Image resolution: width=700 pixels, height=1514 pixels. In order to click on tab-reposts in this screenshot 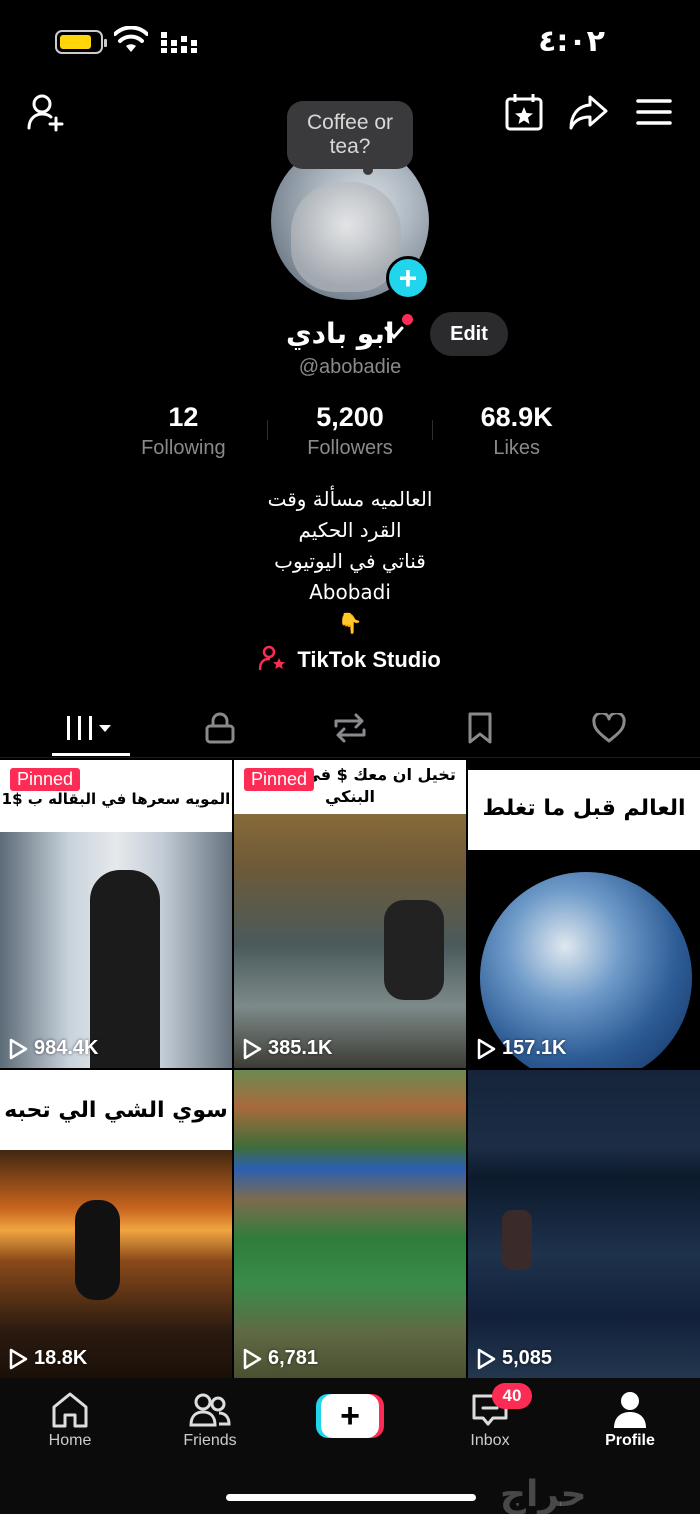, I will do `click(350, 728)`.